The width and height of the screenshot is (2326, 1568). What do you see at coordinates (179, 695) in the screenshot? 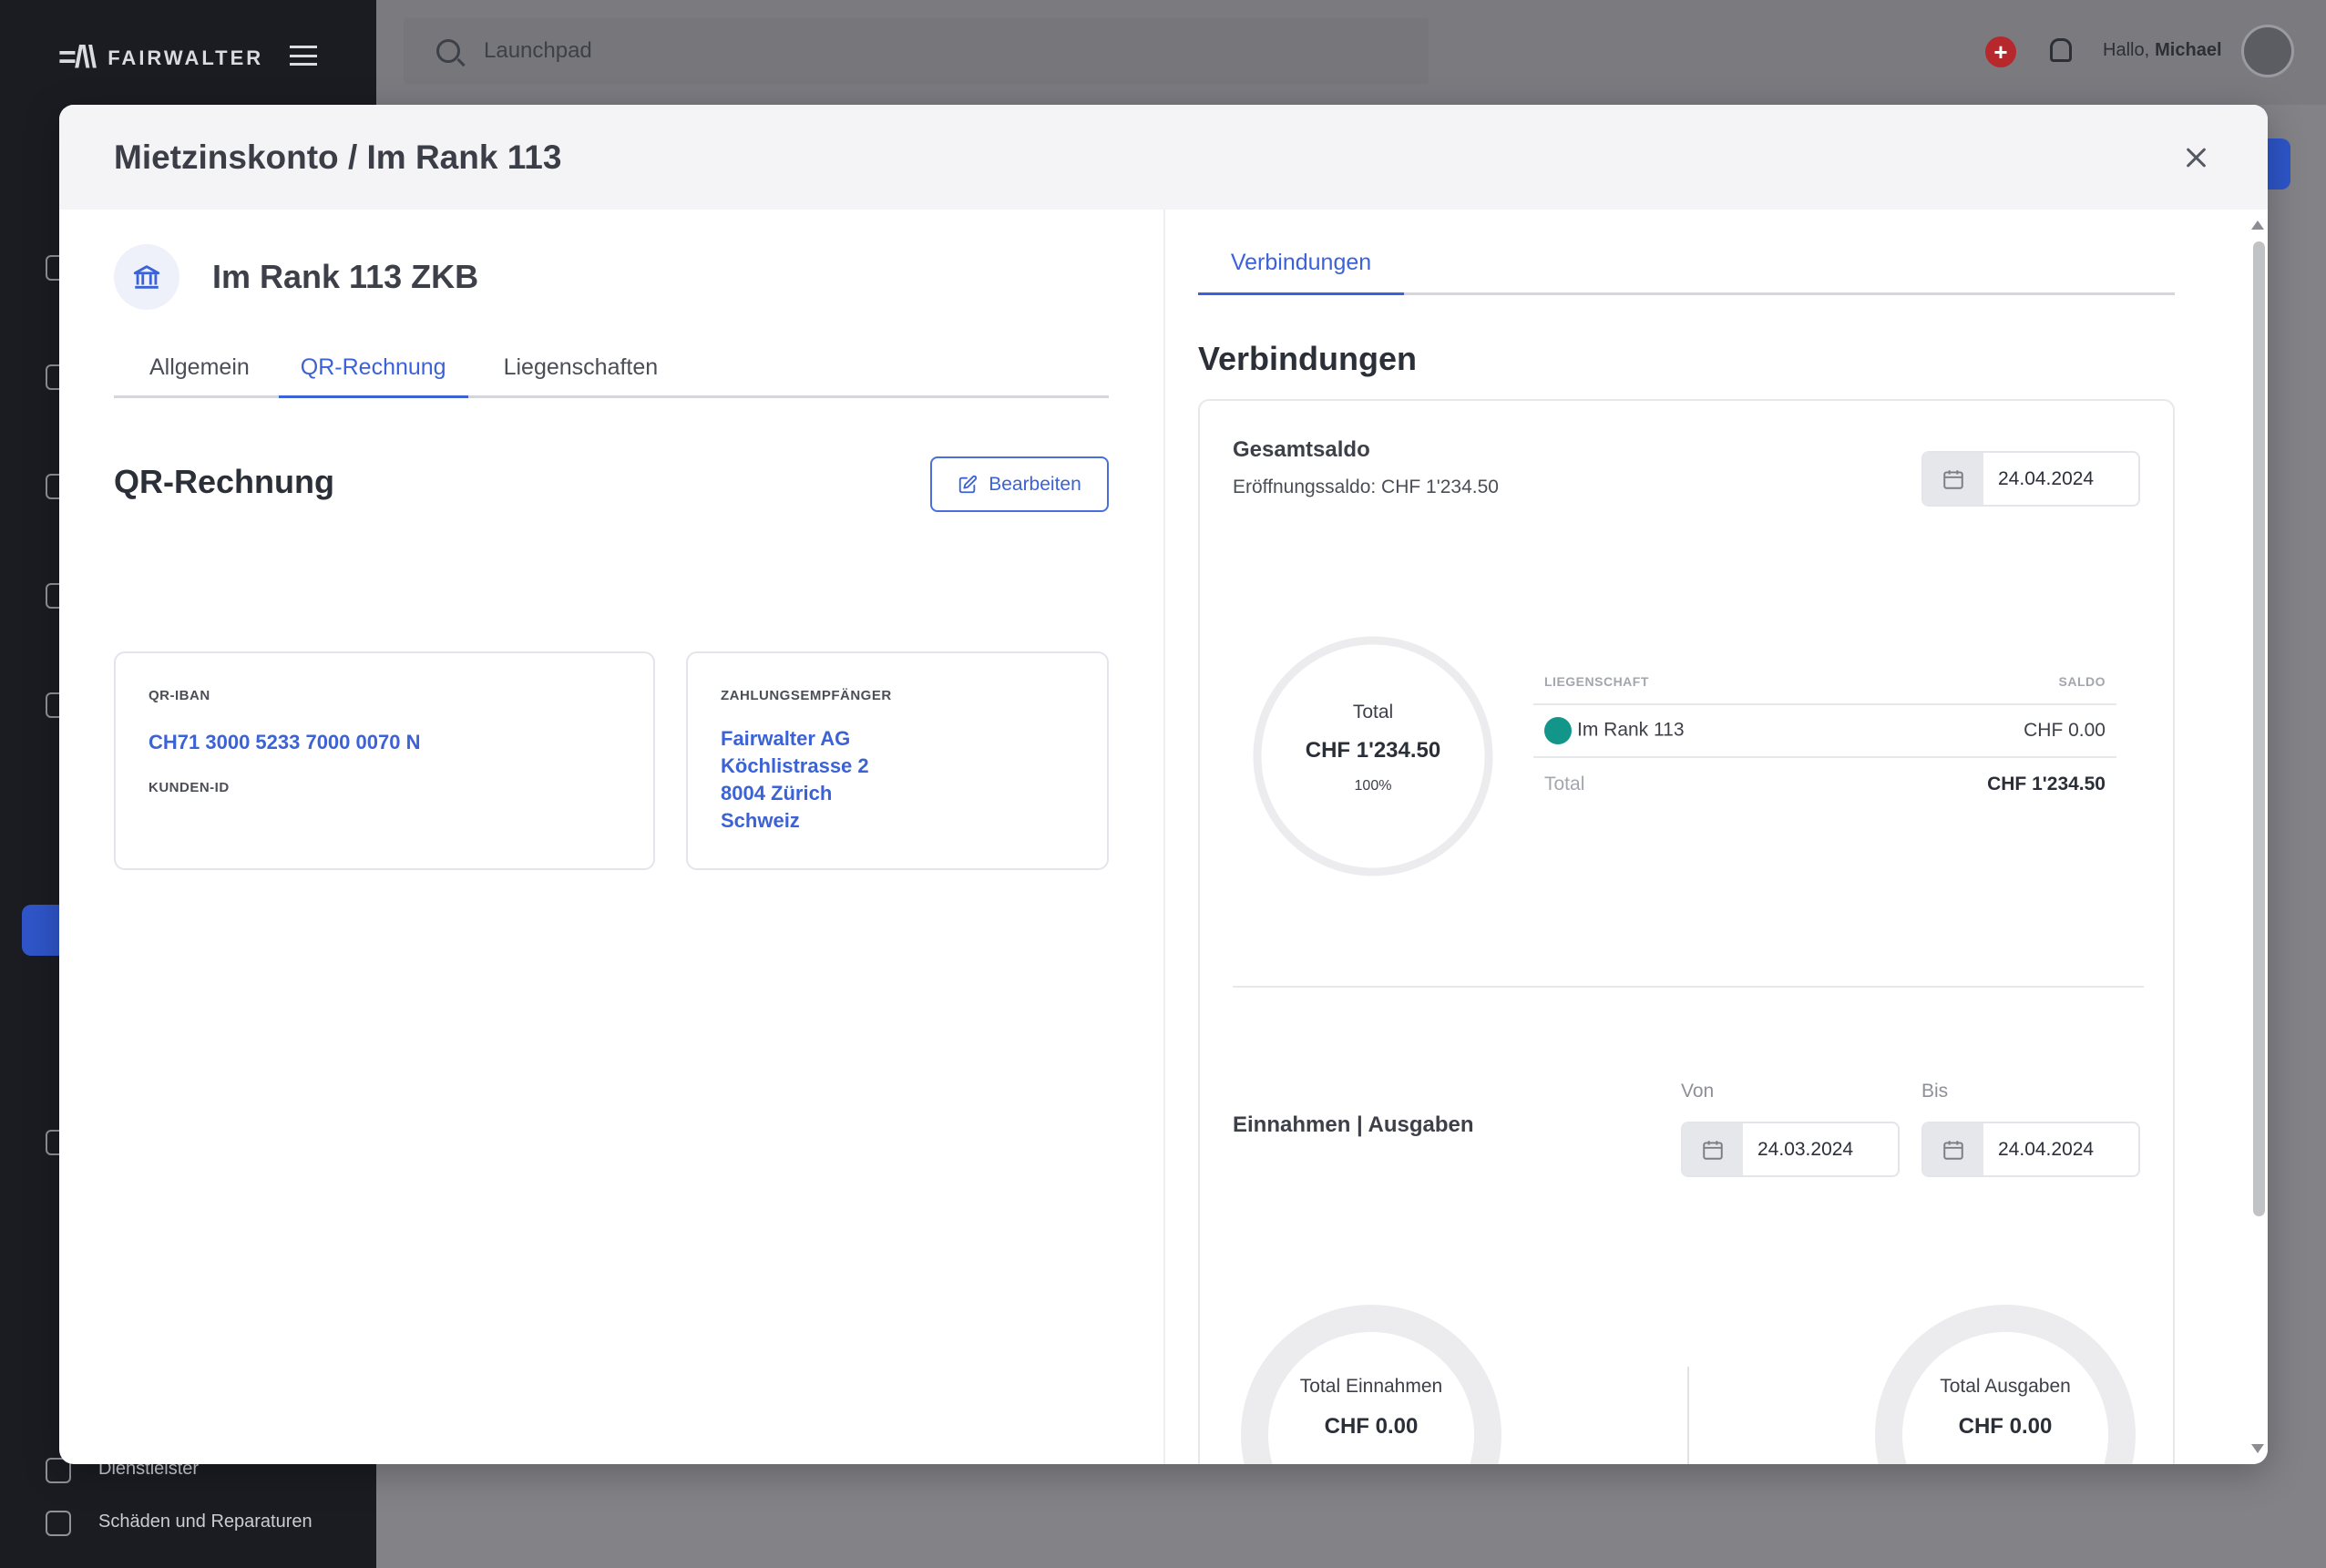
I see `qr-iban-label: QR-IBAN` at bounding box center [179, 695].